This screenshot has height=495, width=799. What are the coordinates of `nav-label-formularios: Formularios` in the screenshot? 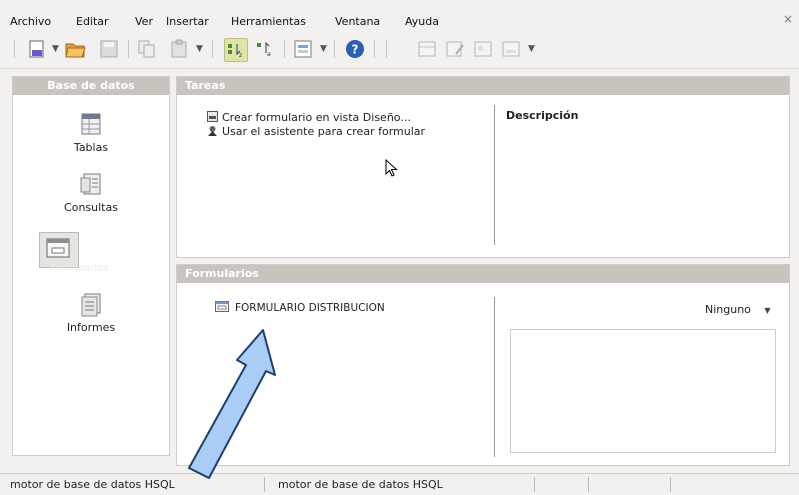 It's located at (79, 268).